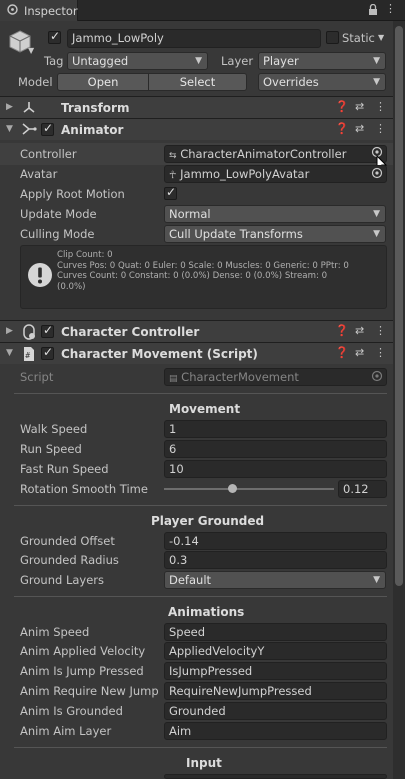  Describe the element at coordinates (159, 354) in the screenshot. I see `character-movement-title: Character Movement (Script)` at that location.